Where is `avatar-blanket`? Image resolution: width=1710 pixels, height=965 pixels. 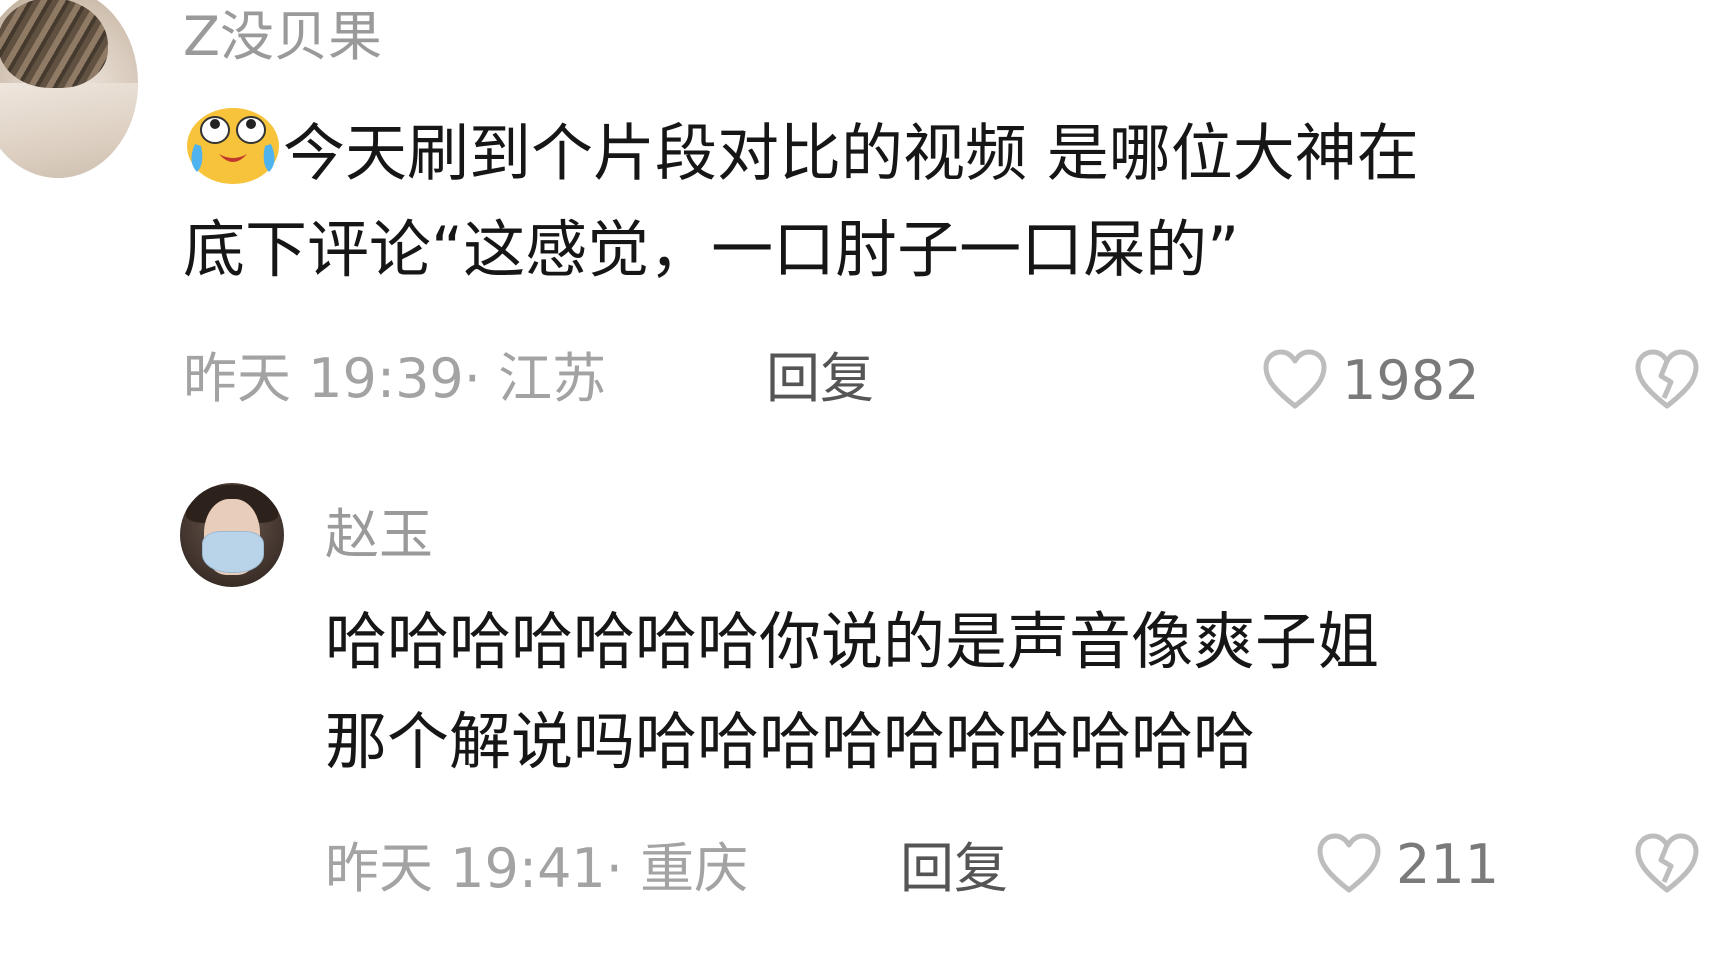
avatar-blanket is located at coordinates (69, 130).